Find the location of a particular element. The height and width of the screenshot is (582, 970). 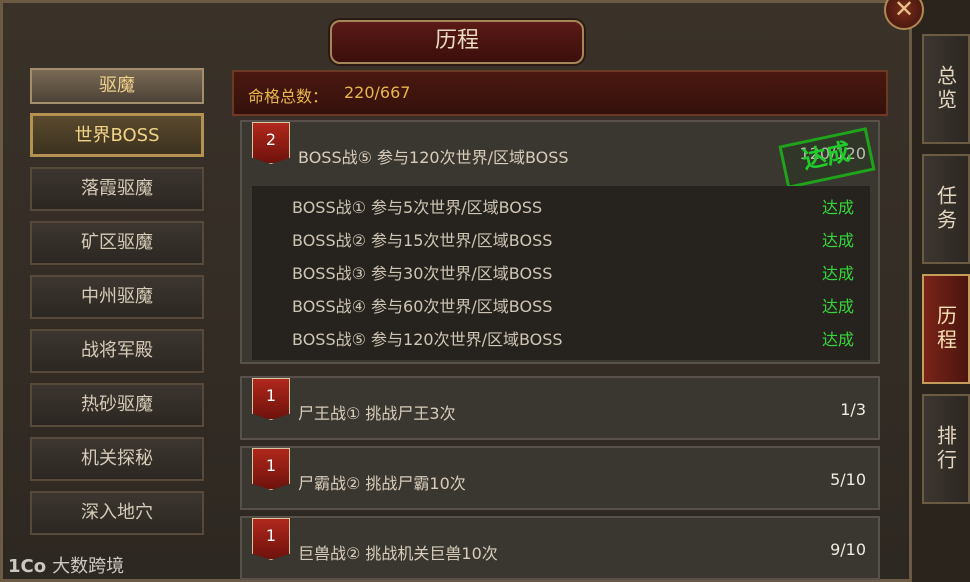

tab-overview: 总览 is located at coordinates (946, 89).